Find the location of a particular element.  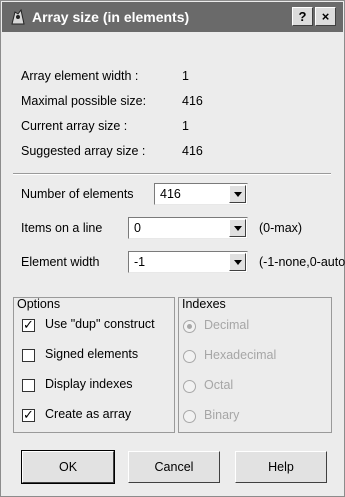

number-of-elements-label: Number of elements is located at coordinates (77, 194).